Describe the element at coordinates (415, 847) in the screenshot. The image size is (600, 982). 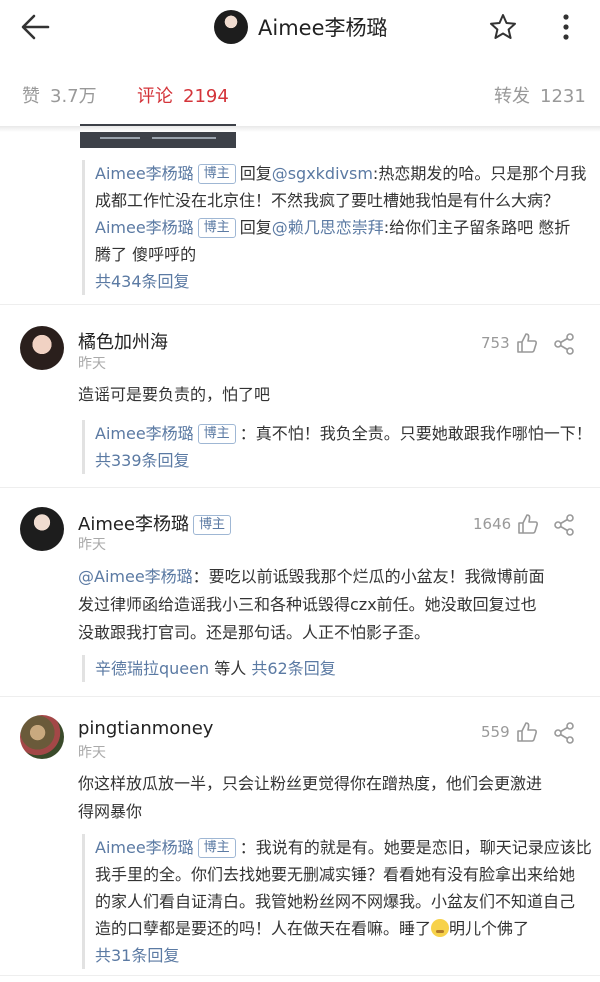
I see `reply-text: ：我说有的就是有。她要是恋旧，聊天记录应该比` at that location.